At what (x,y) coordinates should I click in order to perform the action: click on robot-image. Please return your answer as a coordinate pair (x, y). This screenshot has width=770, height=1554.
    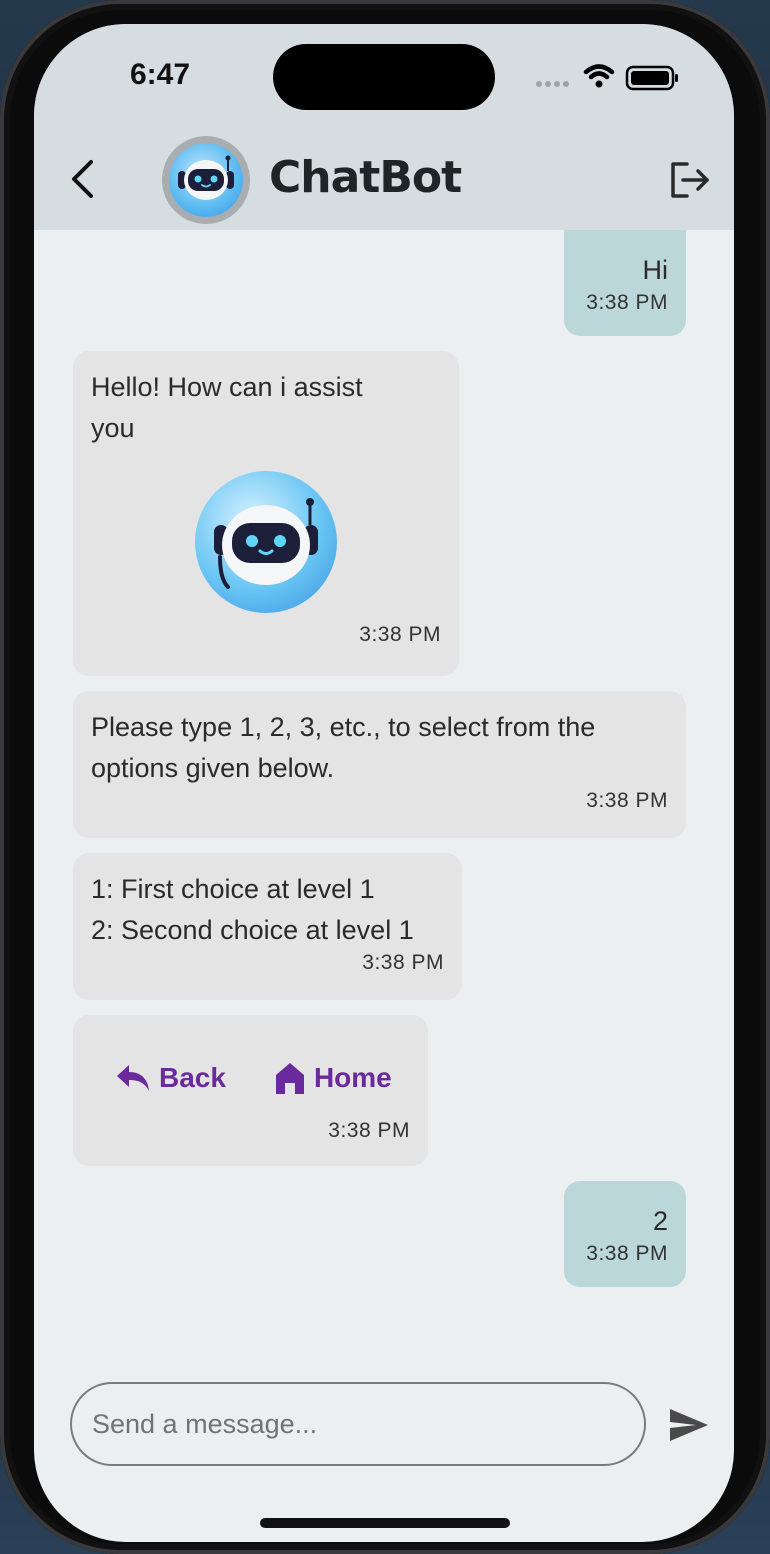
    Looking at the image, I should click on (266, 542).